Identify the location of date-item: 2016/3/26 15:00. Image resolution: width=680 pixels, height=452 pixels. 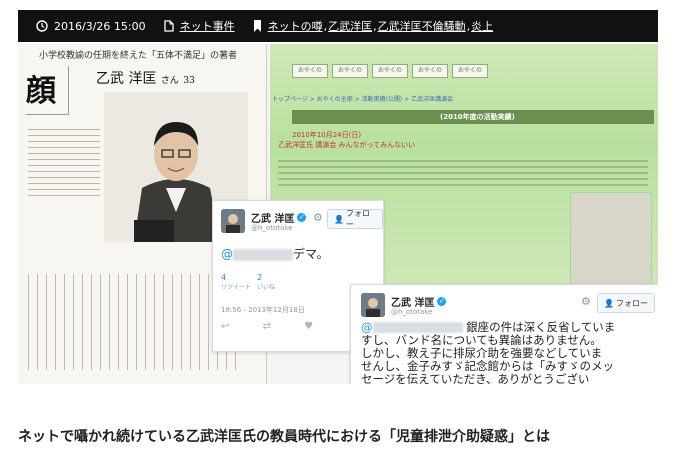
(91, 26).